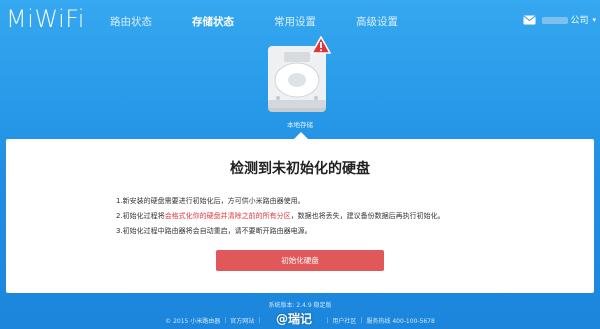  What do you see at coordinates (344, 320) in the screenshot?
I see `community-link: 用户社区` at bounding box center [344, 320].